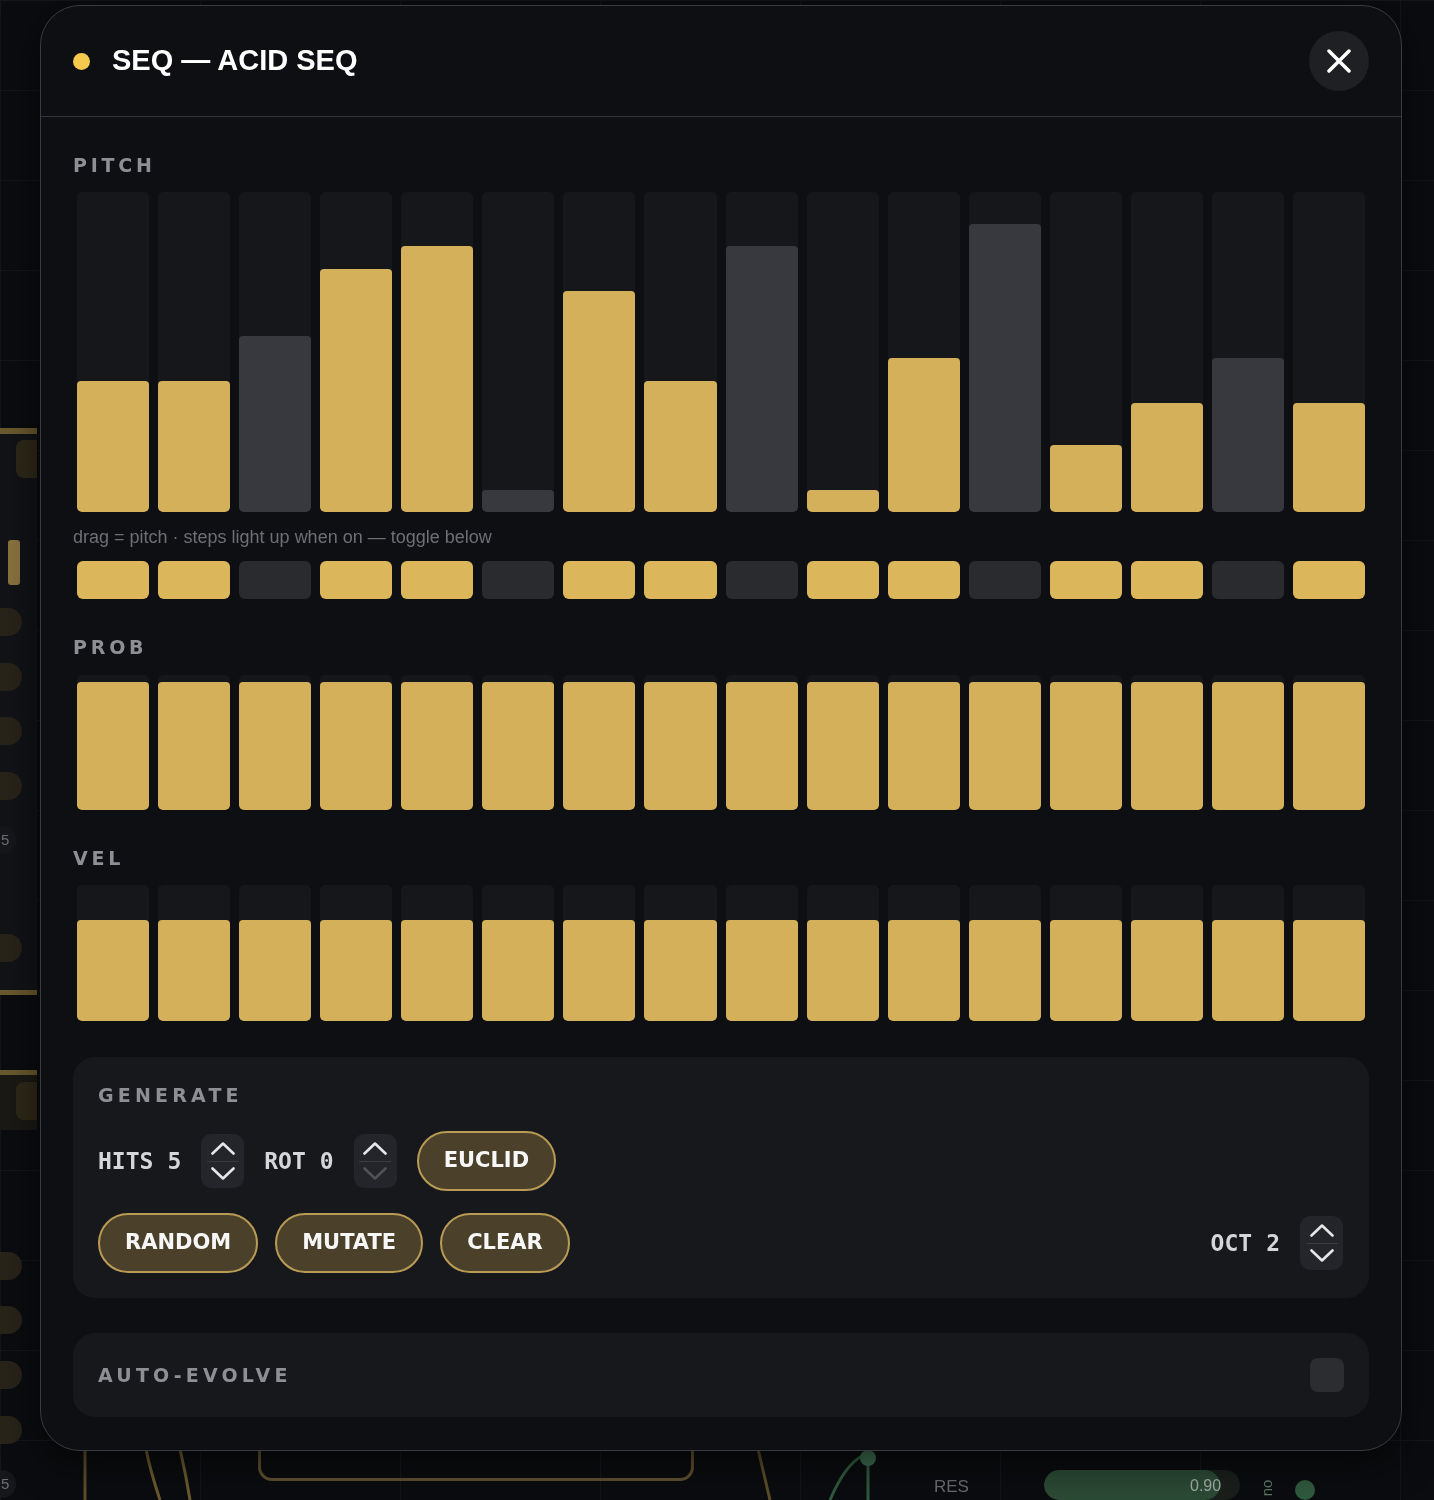  I want to click on section-label: VEL, so click(99, 858).